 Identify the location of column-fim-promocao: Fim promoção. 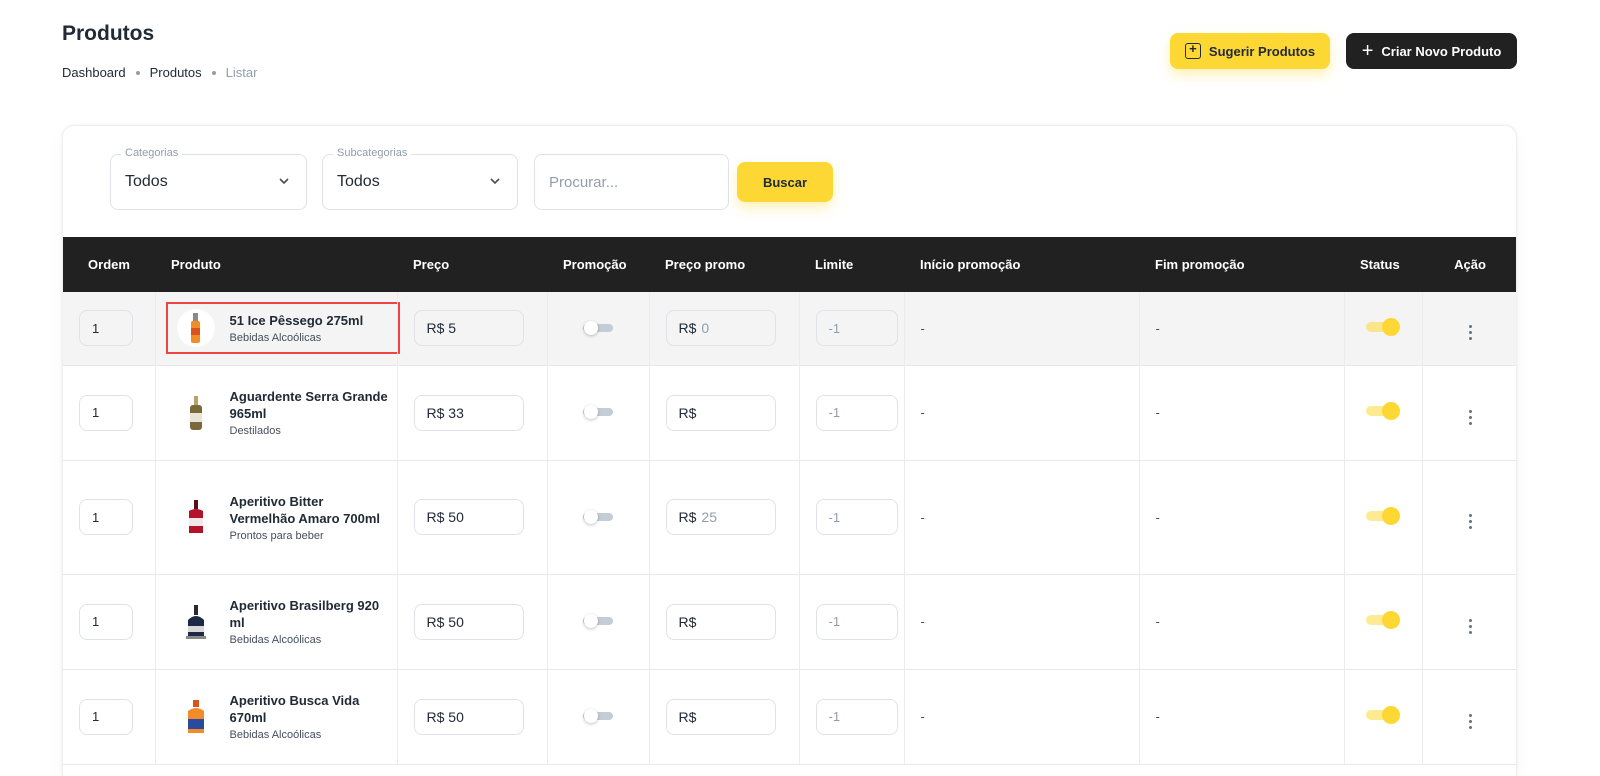
(1241, 264).